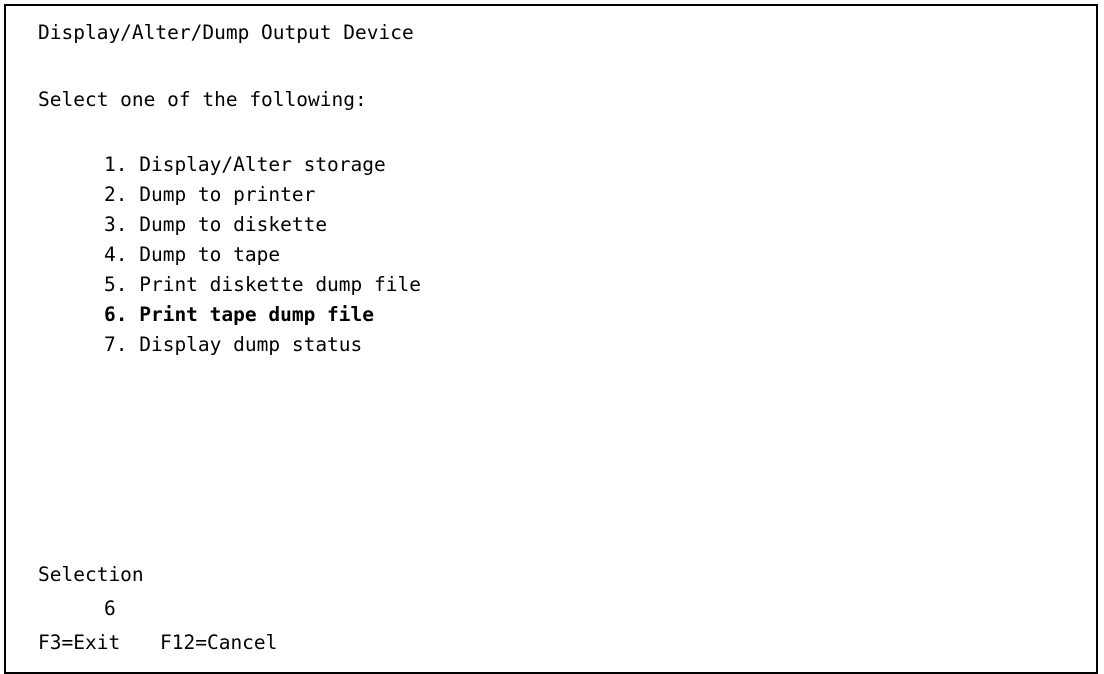  Describe the element at coordinates (192, 255) in the screenshot. I see `option-dump-to-tape: 4. Dump to tape` at that location.